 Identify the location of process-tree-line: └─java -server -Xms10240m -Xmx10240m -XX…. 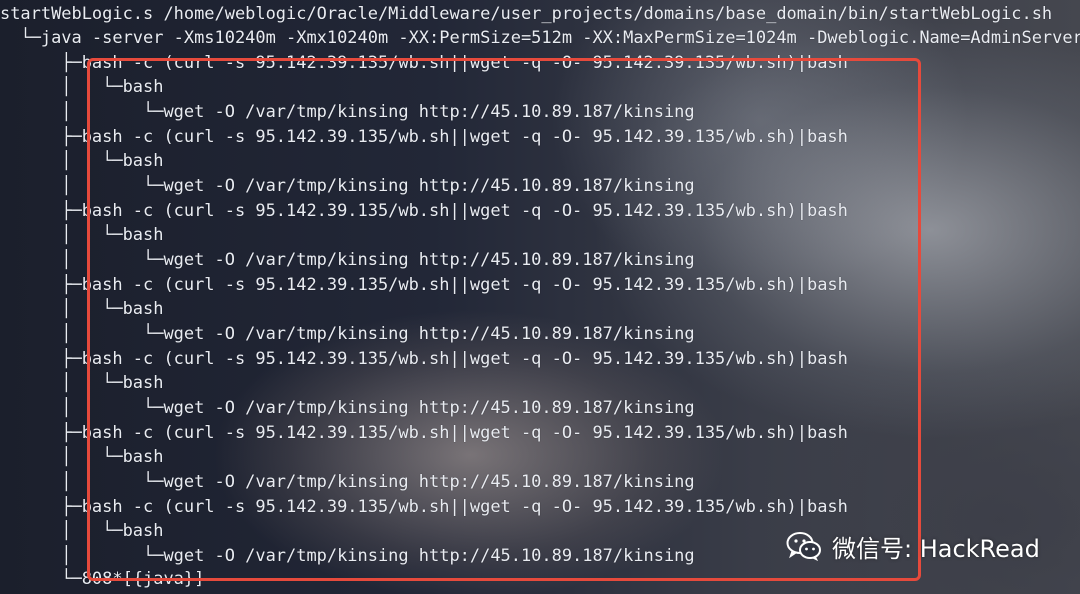
(540, 38).